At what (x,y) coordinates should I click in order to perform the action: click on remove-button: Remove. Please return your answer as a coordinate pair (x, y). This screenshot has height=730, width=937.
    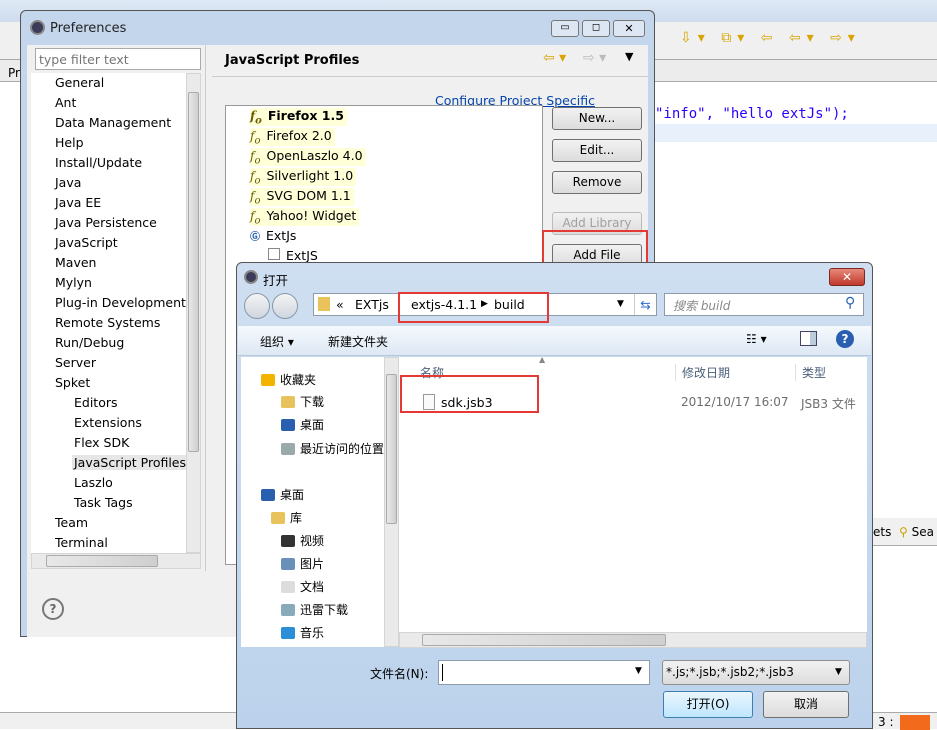
    Looking at the image, I should click on (597, 182).